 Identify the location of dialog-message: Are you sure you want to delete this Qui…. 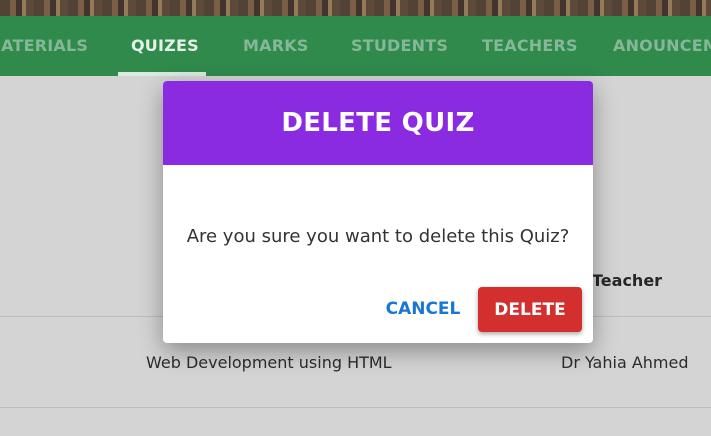
(378, 236).